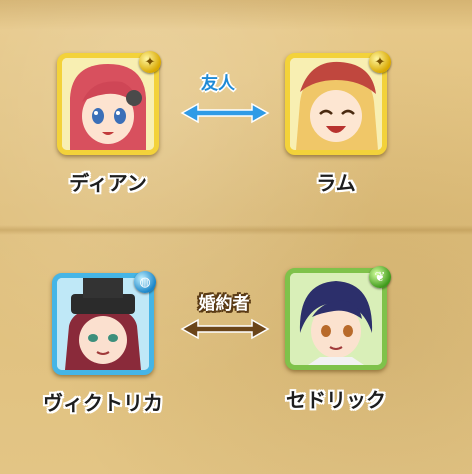 The width and height of the screenshot is (472, 474). Describe the element at coordinates (336, 319) in the screenshot. I see `cedric-face-illustration` at that location.